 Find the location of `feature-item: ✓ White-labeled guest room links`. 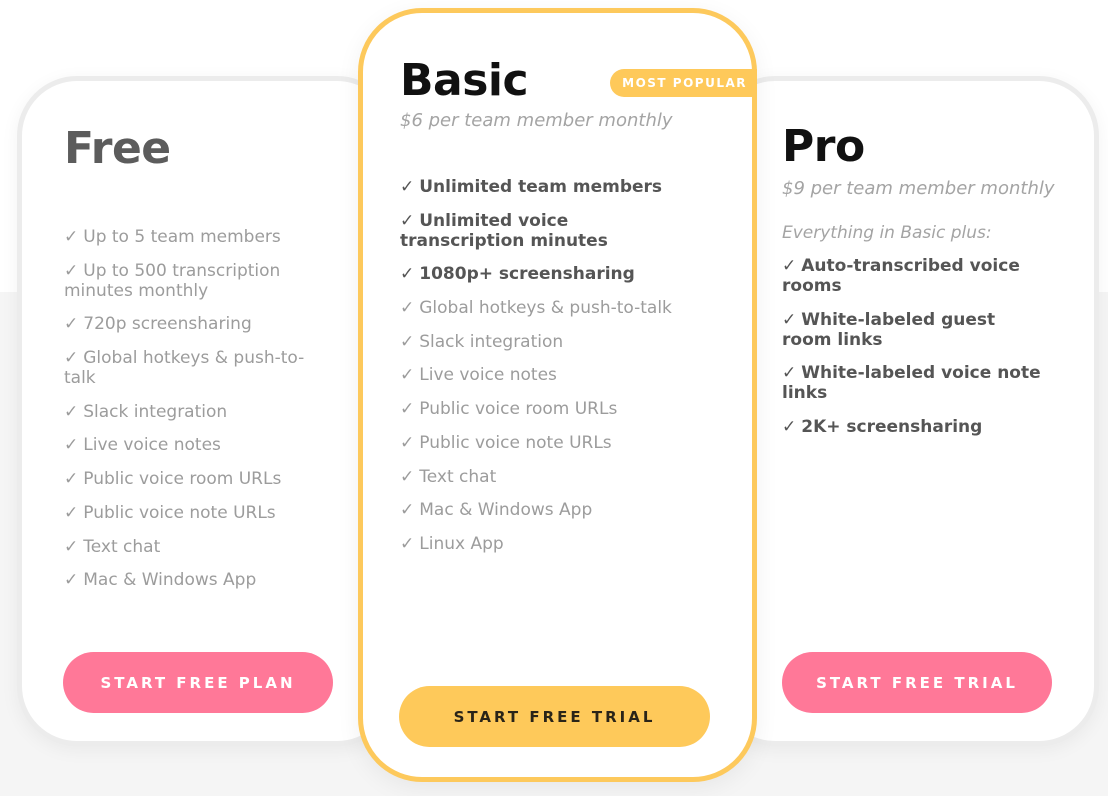

feature-item: ✓ White-labeled guest room links is located at coordinates (912, 330).